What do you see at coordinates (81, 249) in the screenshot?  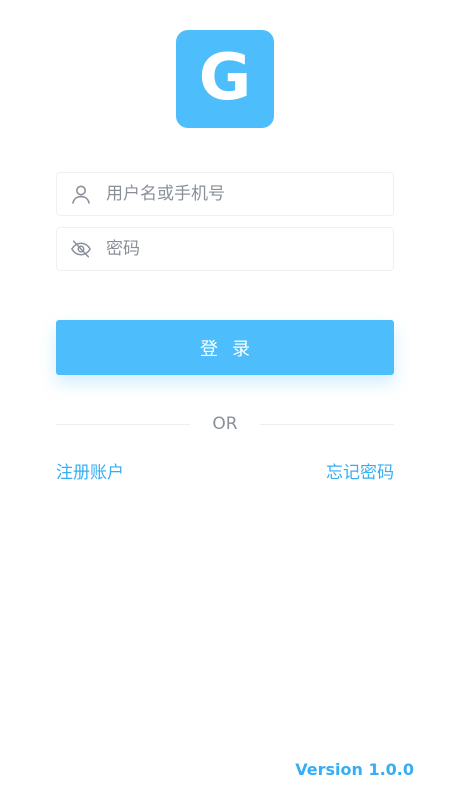 I see `eye-off-icon` at bounding box center [81, 249].